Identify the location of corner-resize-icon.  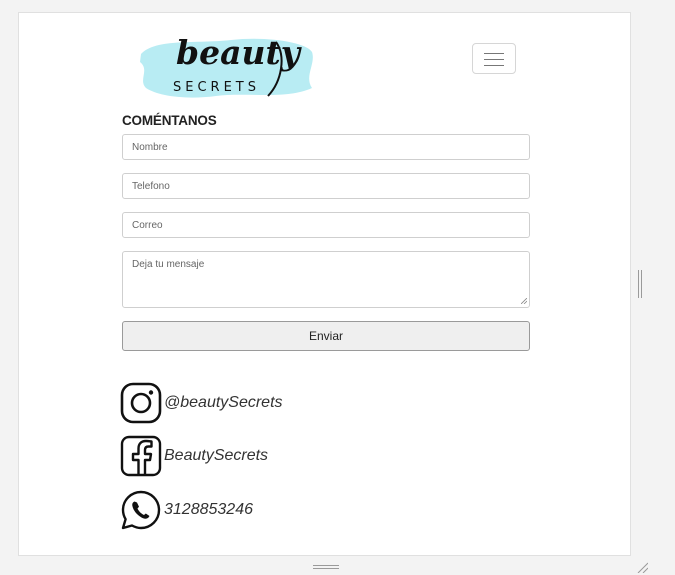
(642, 567).